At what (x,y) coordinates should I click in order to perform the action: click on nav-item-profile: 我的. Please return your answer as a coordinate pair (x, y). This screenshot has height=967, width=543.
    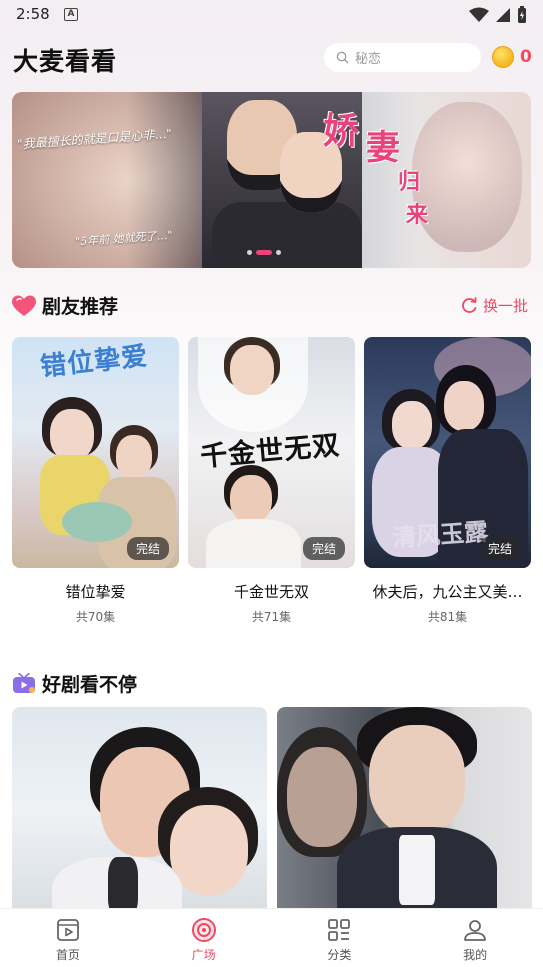
    Looking at the image, I should click on (475, 938).